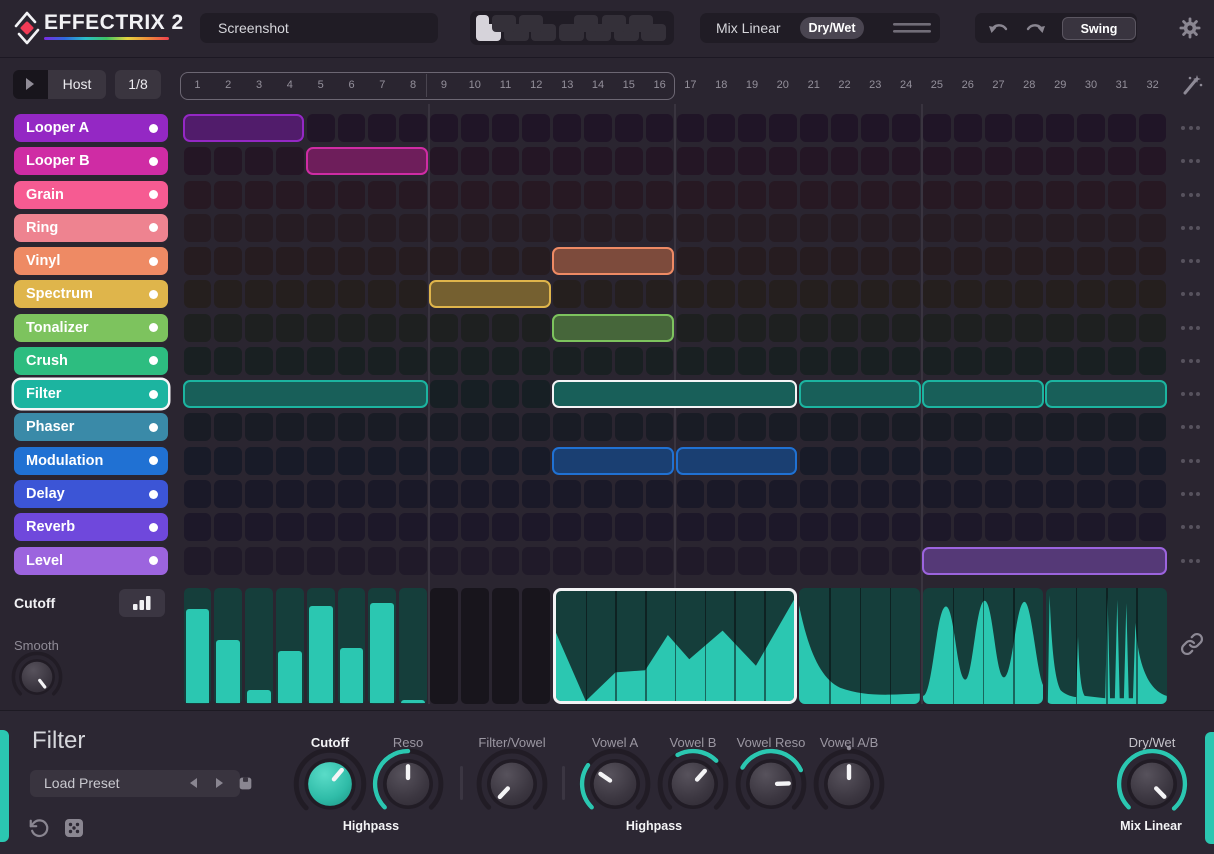  What do you see at coordinates (503, 23) in the screenshot?
I see `pattern-key` at bounding box center [503, 23].